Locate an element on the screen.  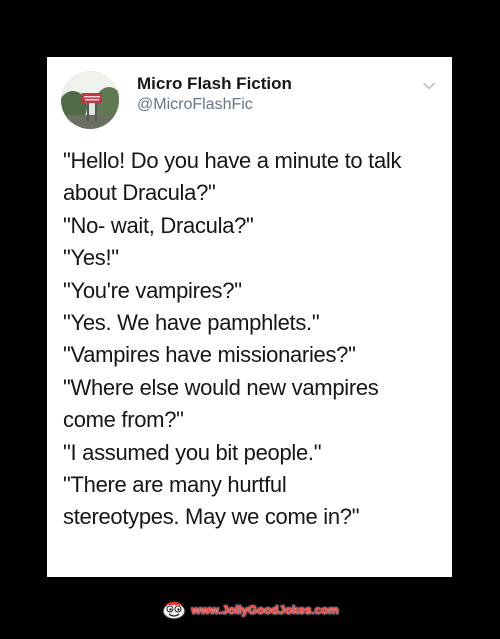
tweet-line: "Vampires have missionaries?" is located at coordinates (209, 355).